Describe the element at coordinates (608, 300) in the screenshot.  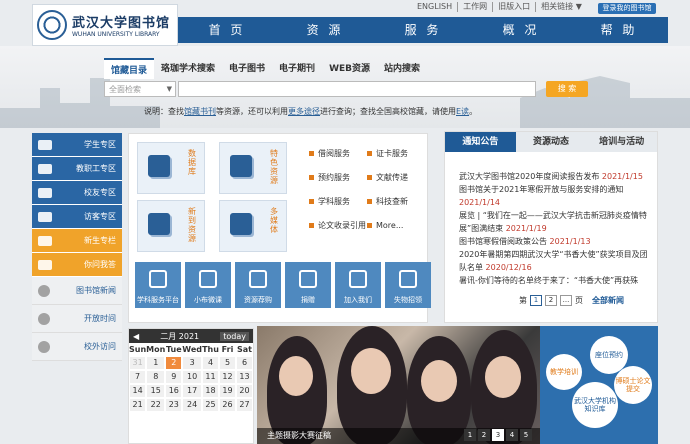
I see `all-news-link: 全部新闻` at that location.